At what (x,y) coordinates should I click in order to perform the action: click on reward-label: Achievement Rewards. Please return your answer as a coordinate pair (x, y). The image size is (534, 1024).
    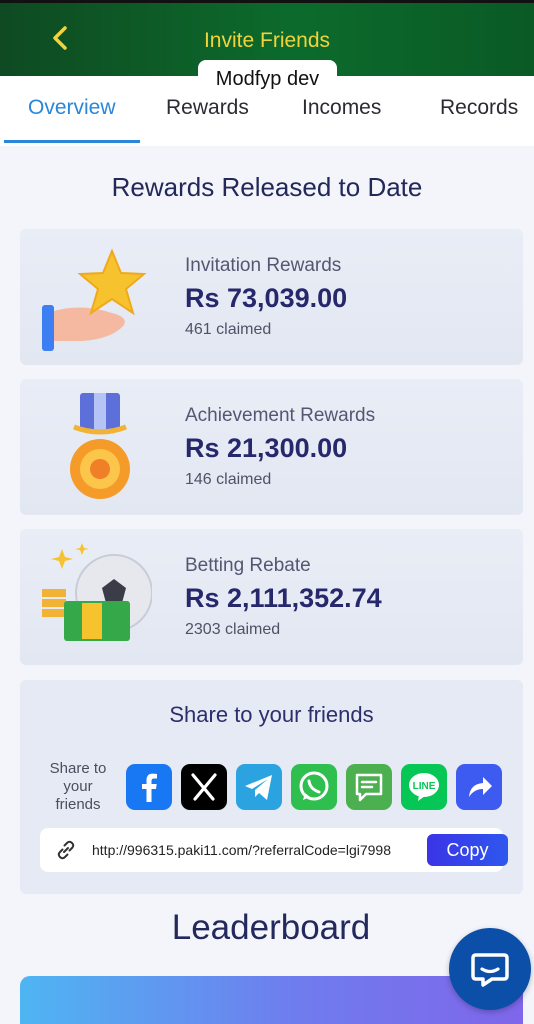
    Looking at the image, I should click on (280, 415).